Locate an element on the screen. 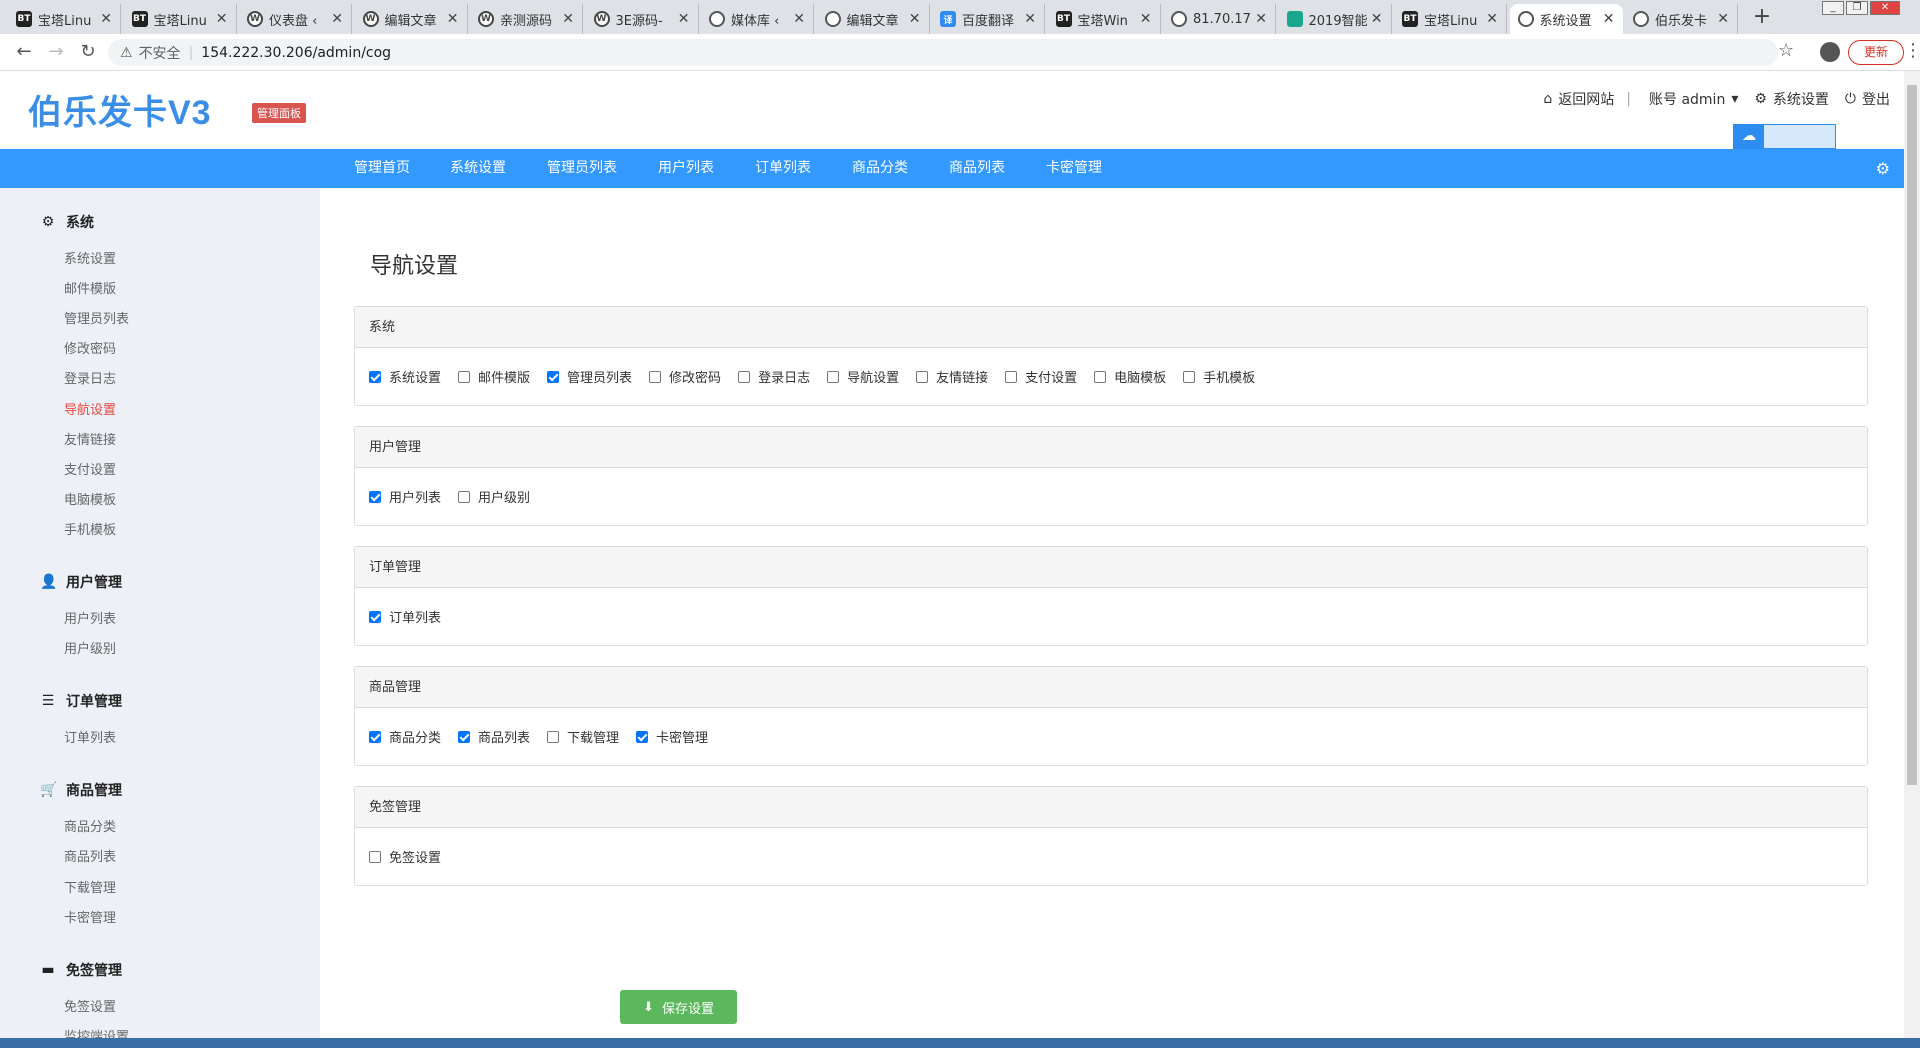 The height and width of the screenshot is (1048, 1920). back-to-site-link: 返回网站 is located at coordinates (1586, 99).